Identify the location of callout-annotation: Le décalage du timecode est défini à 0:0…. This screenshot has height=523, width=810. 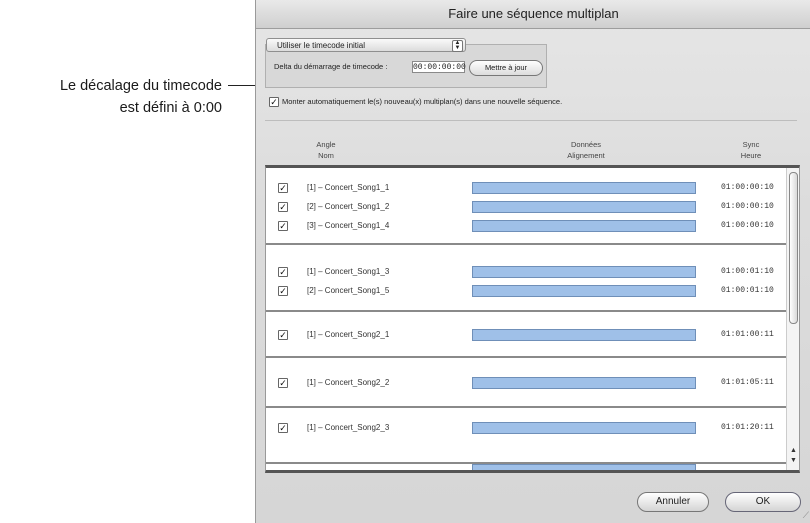
(111, 97).